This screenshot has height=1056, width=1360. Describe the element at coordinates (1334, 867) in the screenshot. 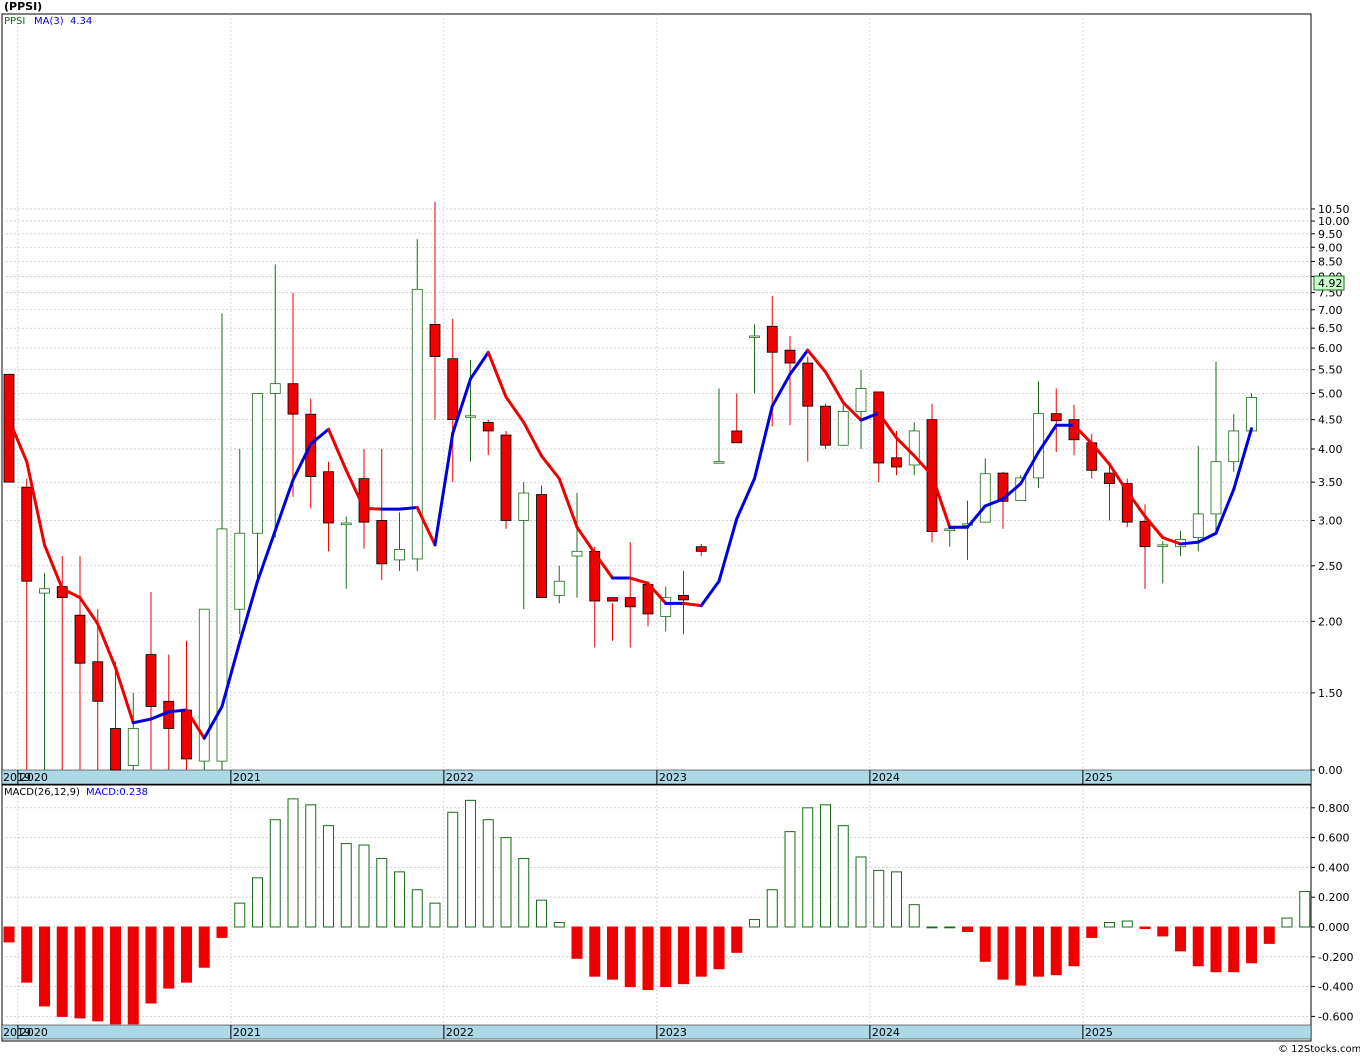

I see `macd-tick-label: 0.400` at that location.